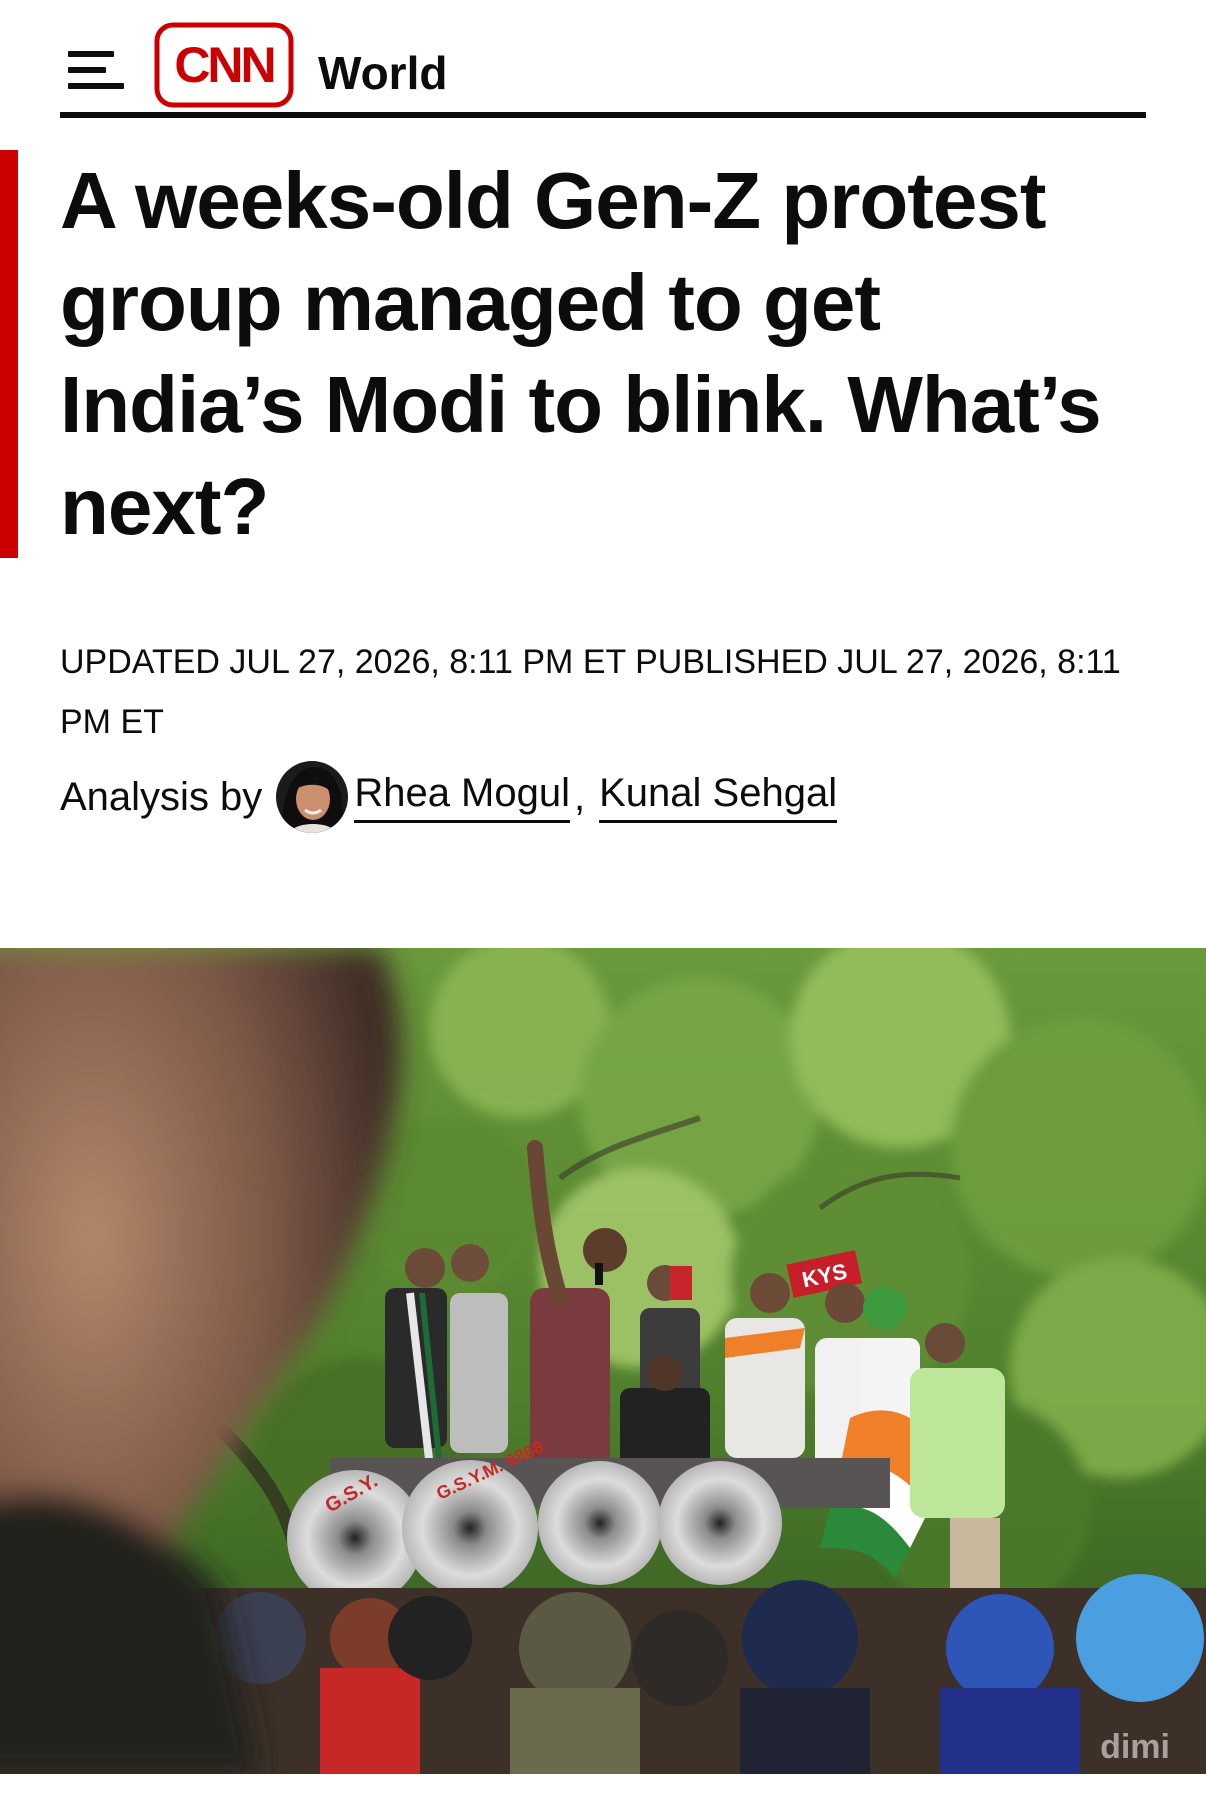 The width and height of the screenshot is (1206, 1806). What do you see at coordinates (9, 354) in the screenshot?
I see `headline-accent-bar` at bounding box center [9, 354].